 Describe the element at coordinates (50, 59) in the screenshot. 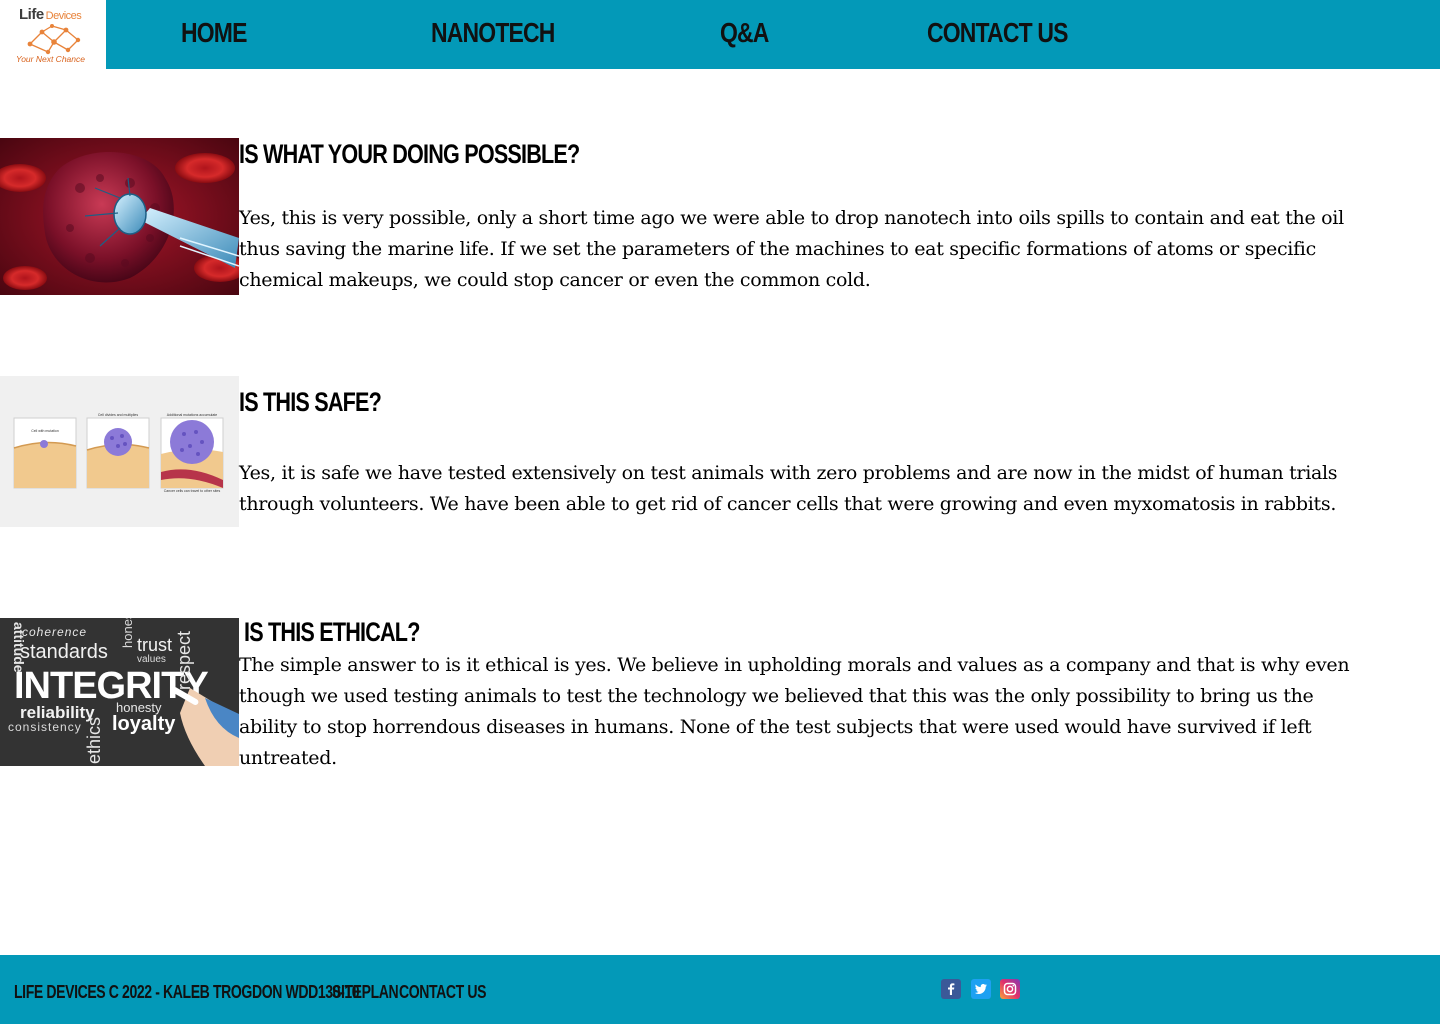

I see `logo-tagline: Your Next Chance` at that location.